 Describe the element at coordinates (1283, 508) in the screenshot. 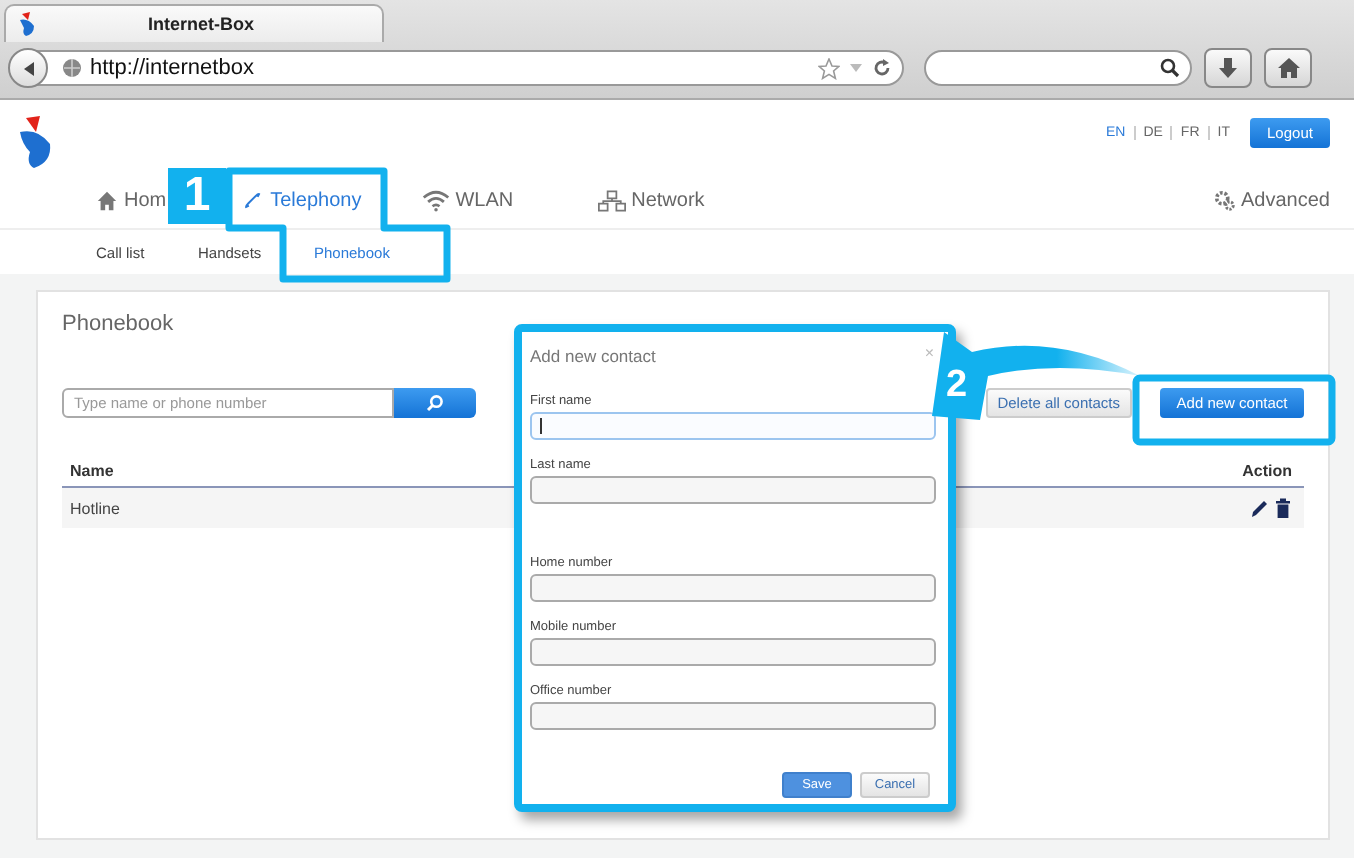

I see `trash-icon` at that location.